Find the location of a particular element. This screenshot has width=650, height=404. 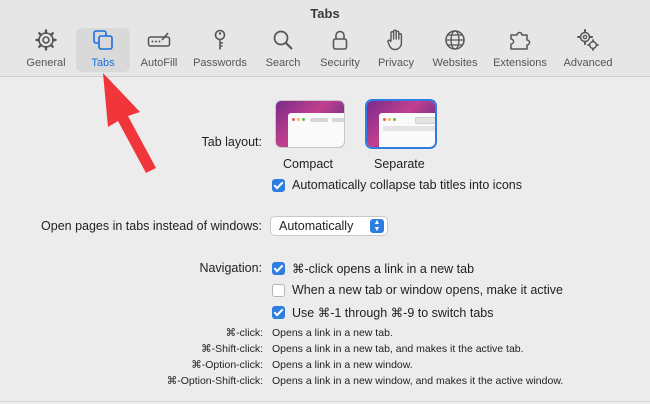

open-pages-select: Automatically ▲ ▼ is located at coordinates (329, 226).